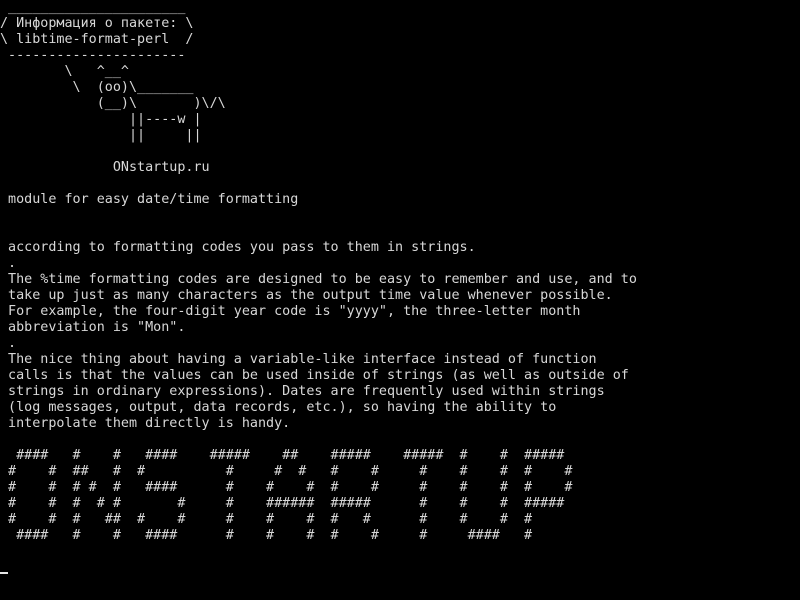  Describe the element at coordinates (64, 71) in the screenshot. I see `cow-art-line: \ ^__^` at that location.